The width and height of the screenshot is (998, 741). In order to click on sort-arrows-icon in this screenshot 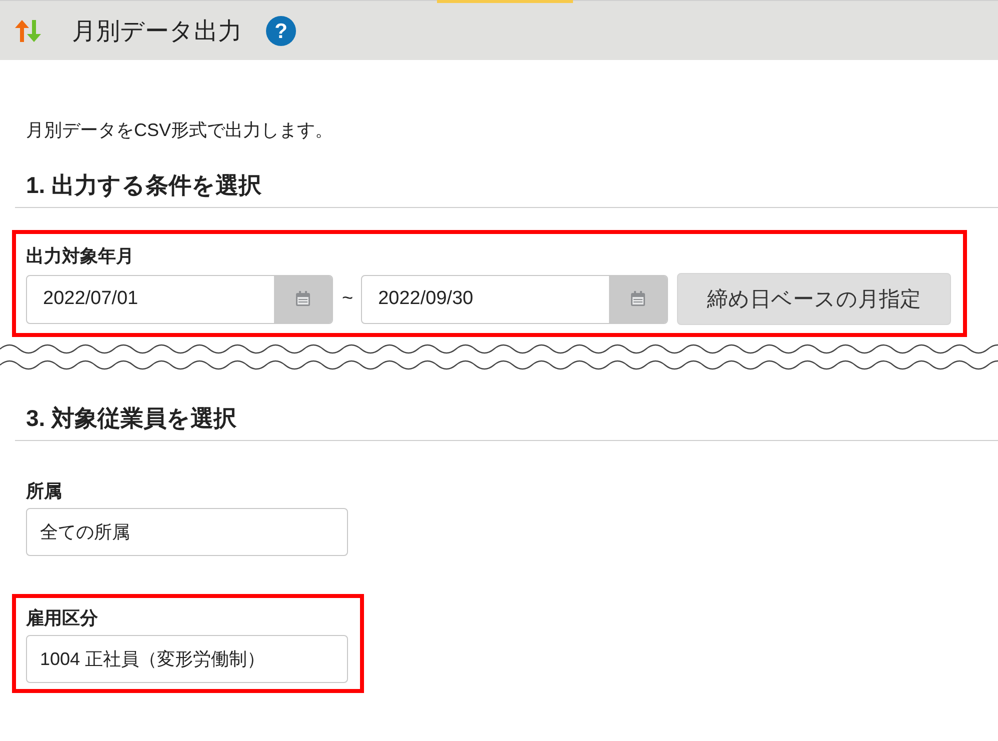, I will do `click(28, 31)`.